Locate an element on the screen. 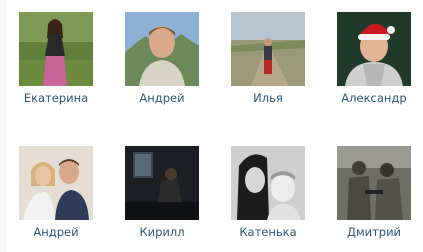  friend-card-andrey-2: Андрей is located at coordinates (56, 196).